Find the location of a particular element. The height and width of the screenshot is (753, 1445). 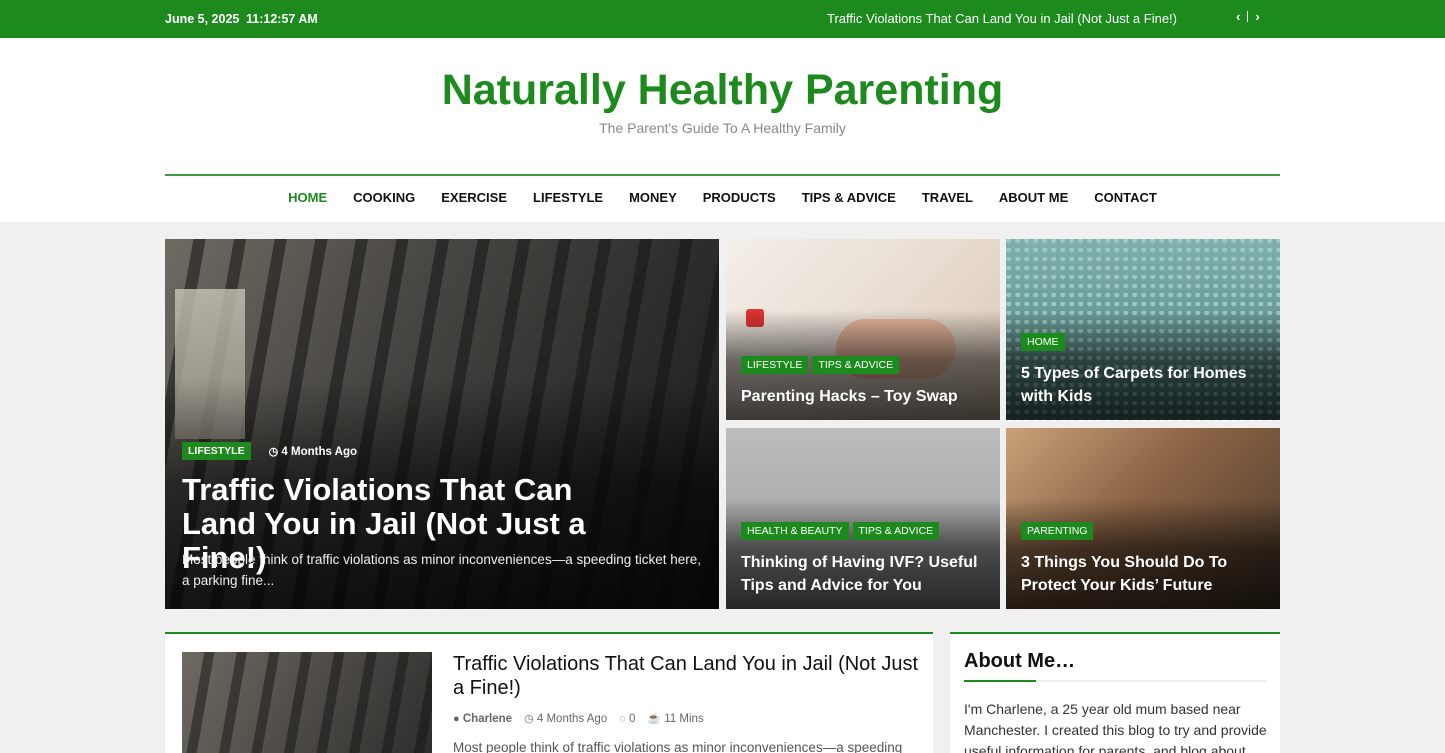

nav-item-contact: CONTACT is located at coordinates (1125, 197).